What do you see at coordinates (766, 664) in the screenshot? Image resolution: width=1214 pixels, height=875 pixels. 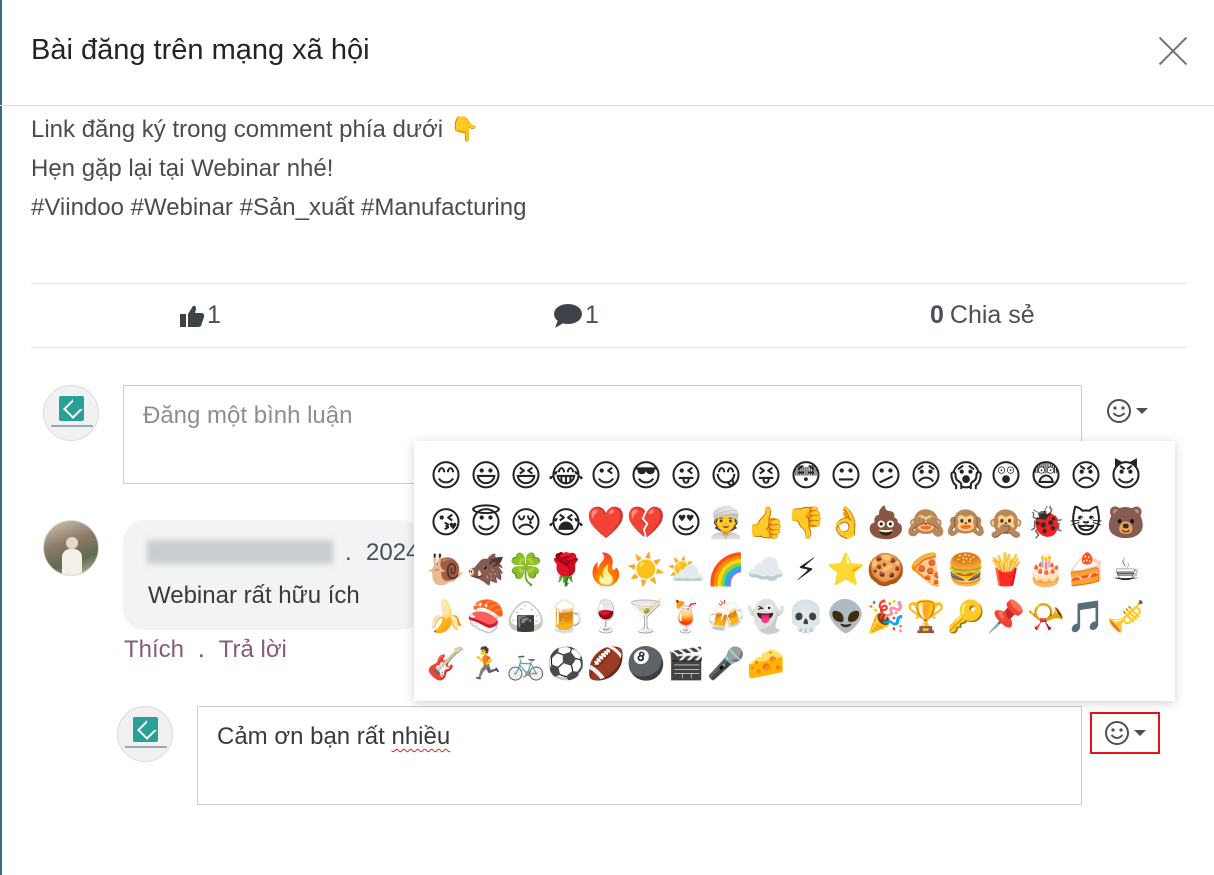 I see `emoji-option: 🧀` at bounding box center [766, 664].